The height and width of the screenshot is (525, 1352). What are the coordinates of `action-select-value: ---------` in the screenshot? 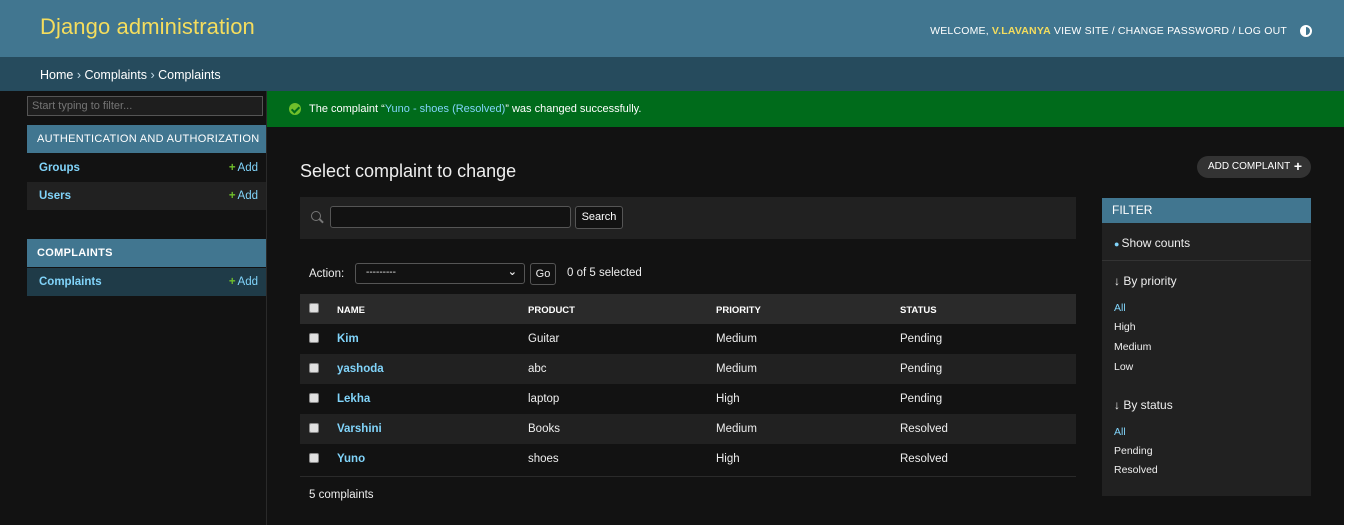 It's located at (381, 272).